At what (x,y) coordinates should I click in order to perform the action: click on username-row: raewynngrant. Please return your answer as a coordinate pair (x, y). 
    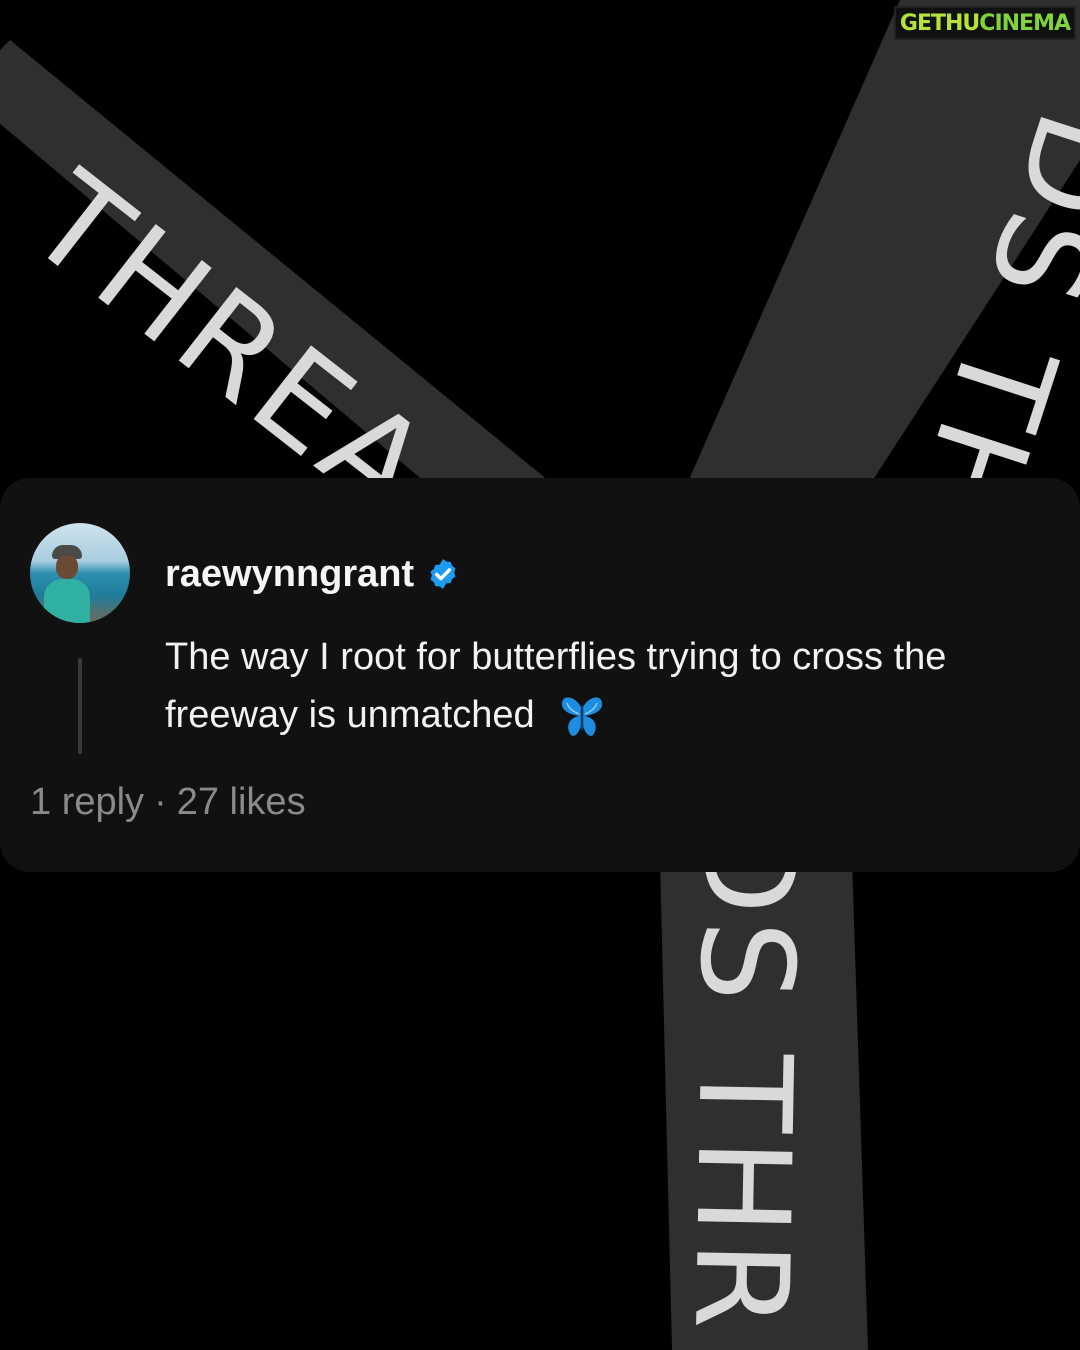
    Looking at the image, I should click on (312, 574).